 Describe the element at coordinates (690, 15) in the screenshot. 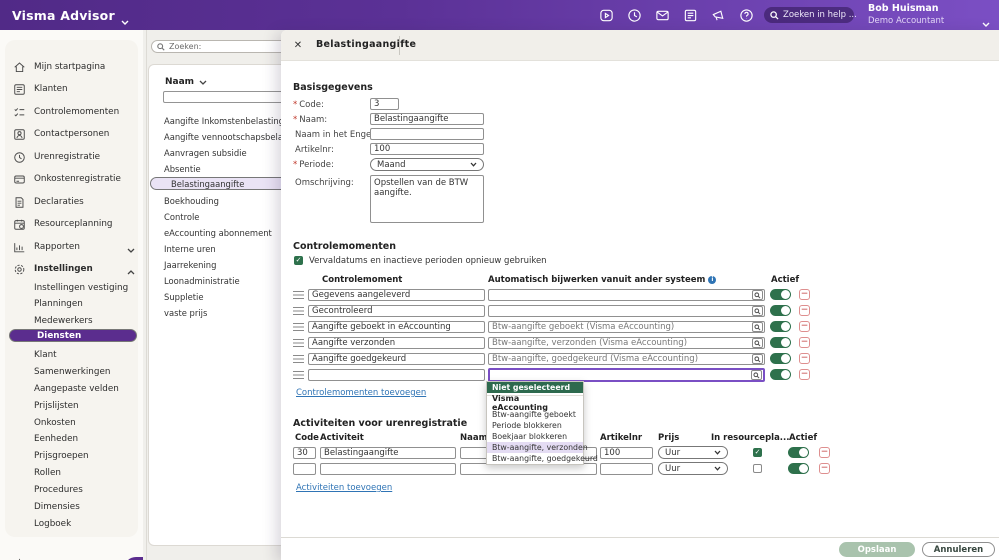

I see `news-button` at that location.